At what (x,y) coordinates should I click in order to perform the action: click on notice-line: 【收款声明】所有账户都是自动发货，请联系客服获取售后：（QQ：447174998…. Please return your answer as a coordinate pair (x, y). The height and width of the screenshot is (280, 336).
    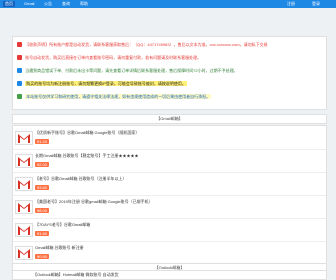
    Looking at the image, I should click on (142, 45).